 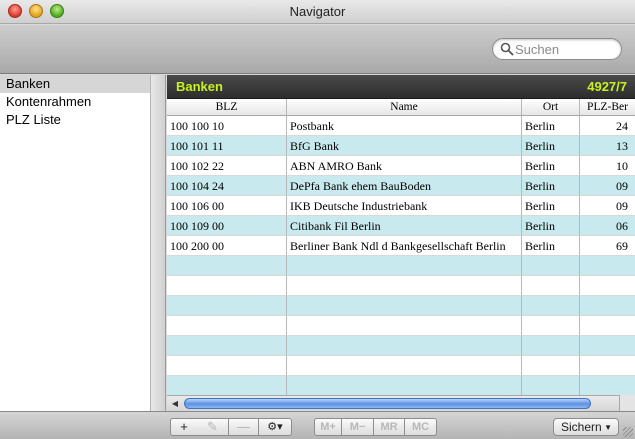 What do you see at coordinates (227, 206) in the screenshot?
I see `table-cell-blz: 100 106 00` at bounding box center [227, 206].